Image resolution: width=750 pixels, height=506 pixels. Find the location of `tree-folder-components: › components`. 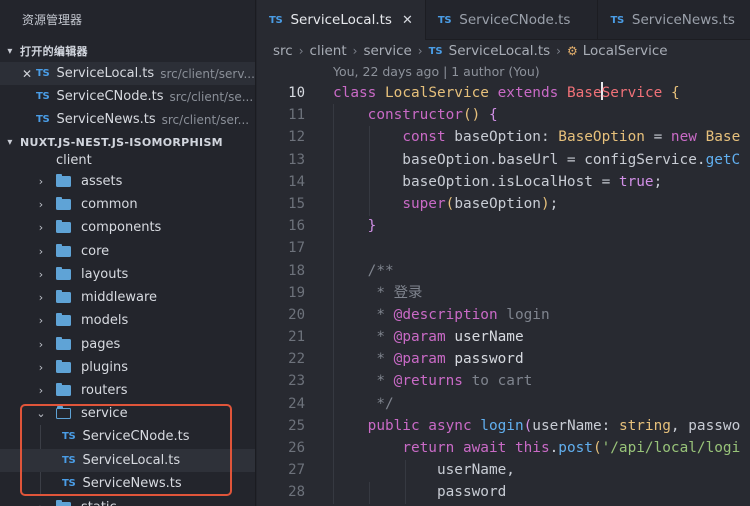

tree-folder-components: › components is located at coordinates (127, 227).